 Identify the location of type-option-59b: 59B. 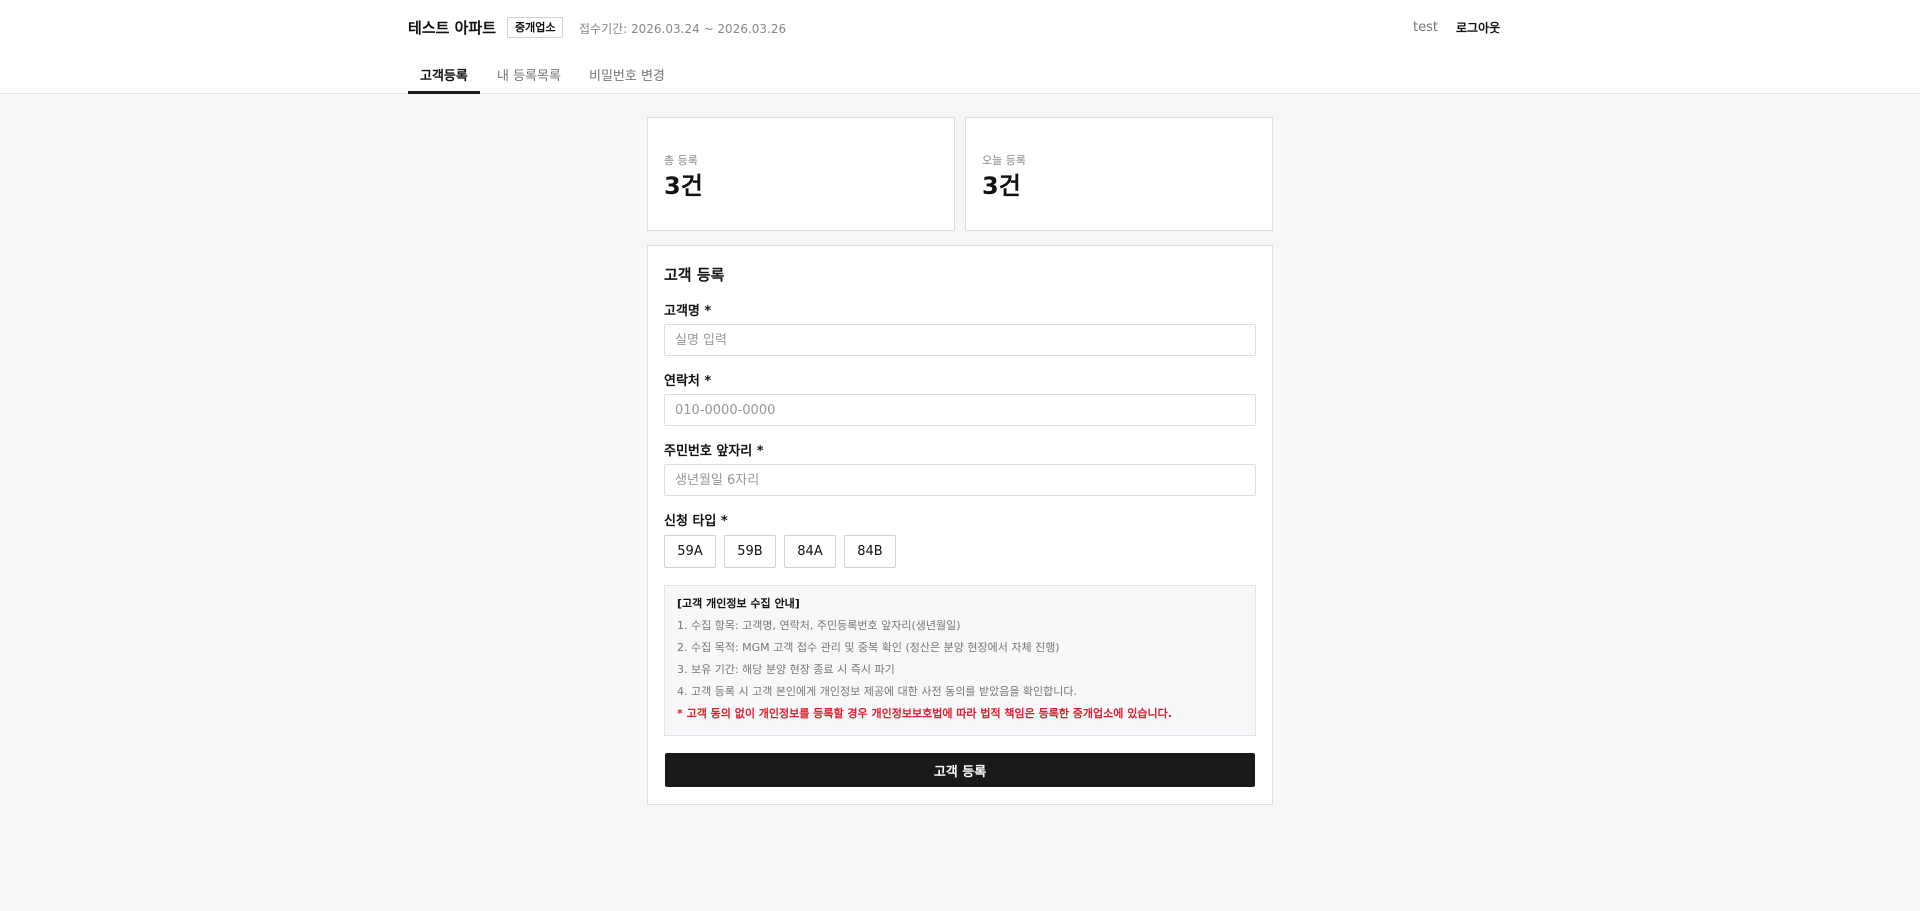
(750, 551).